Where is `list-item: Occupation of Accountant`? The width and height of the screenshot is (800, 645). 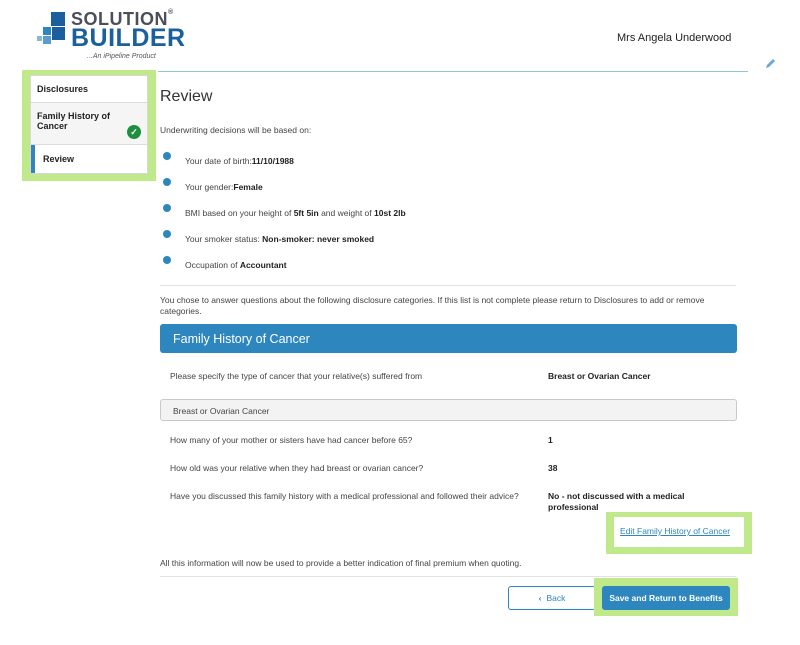 list-item: Occupation of Accountant is located at coordinates (413, 269).